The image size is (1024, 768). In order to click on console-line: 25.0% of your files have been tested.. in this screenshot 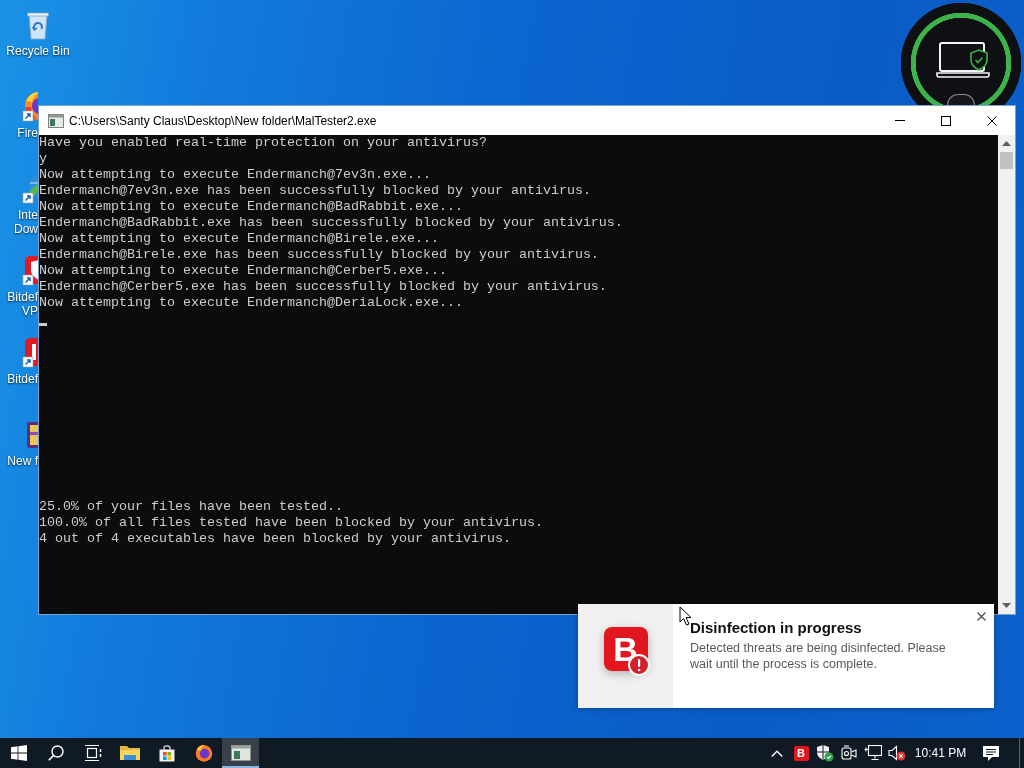, I will do `click(191, 507)`.